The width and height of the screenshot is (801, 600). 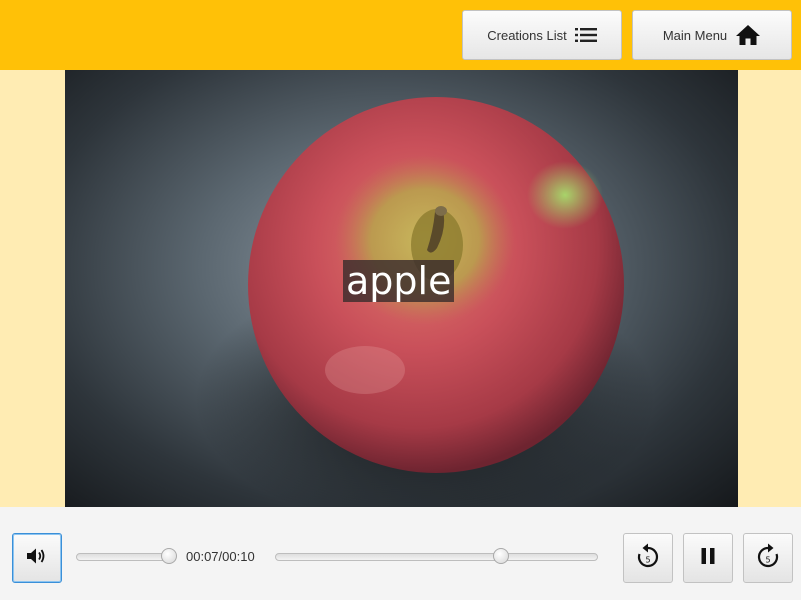 I want to click on caption-text: apple, so click(x=399, y=281).